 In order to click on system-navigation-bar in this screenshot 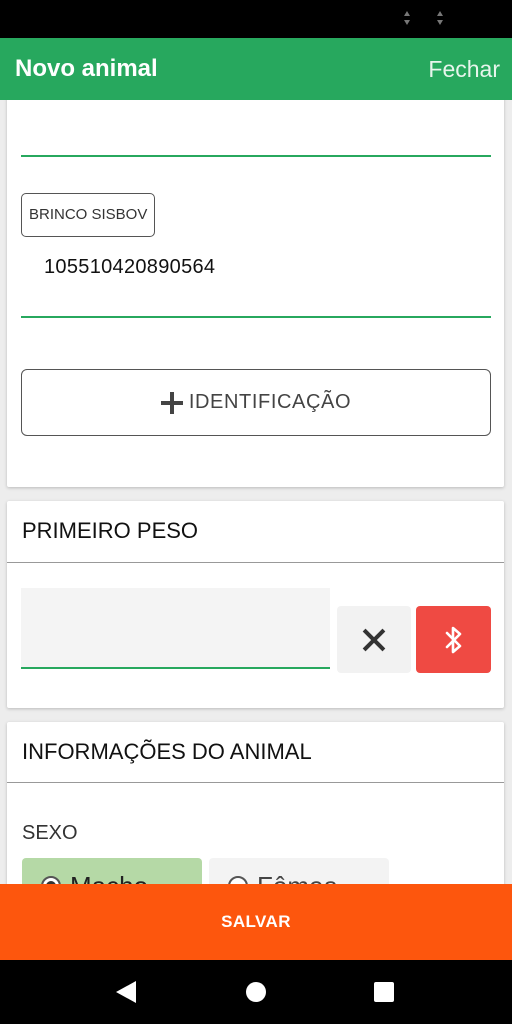, I will do `click(256, 992)`.